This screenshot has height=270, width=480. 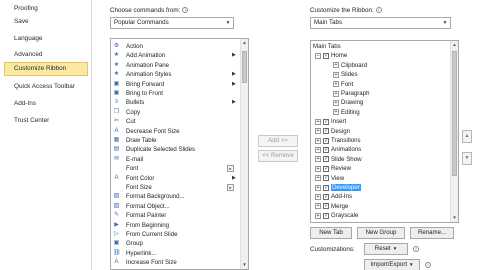 What do you see at coordinates (46, 87) in the screenshot?
I see `nav-item-quick-access-toolbar: Quick Access Toolbar` at bounding box center [46, 87].